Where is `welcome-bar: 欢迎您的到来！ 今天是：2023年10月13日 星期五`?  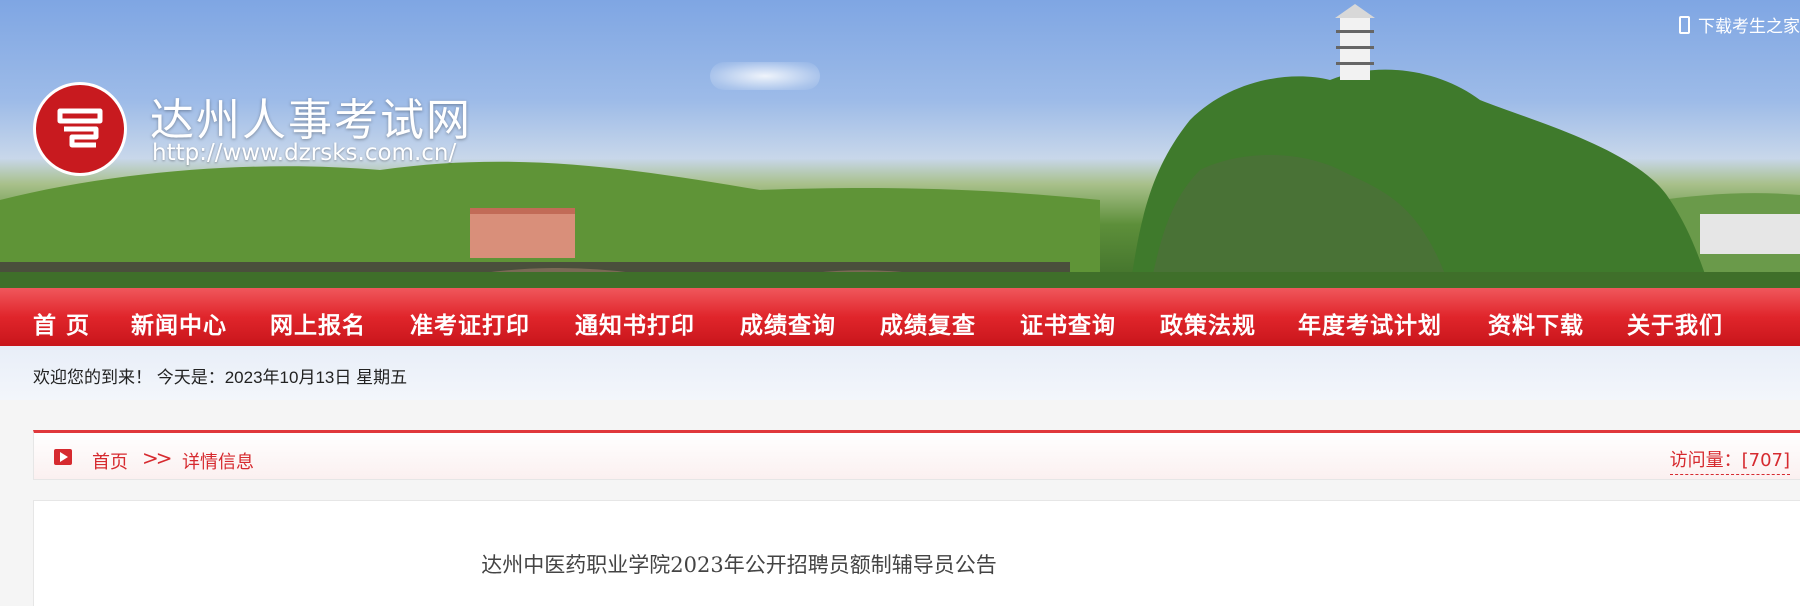
welcome-bar: 欢迎您的到来！ 今天是：2023年10月13日 星期五 is located at coordinates (900, 373).